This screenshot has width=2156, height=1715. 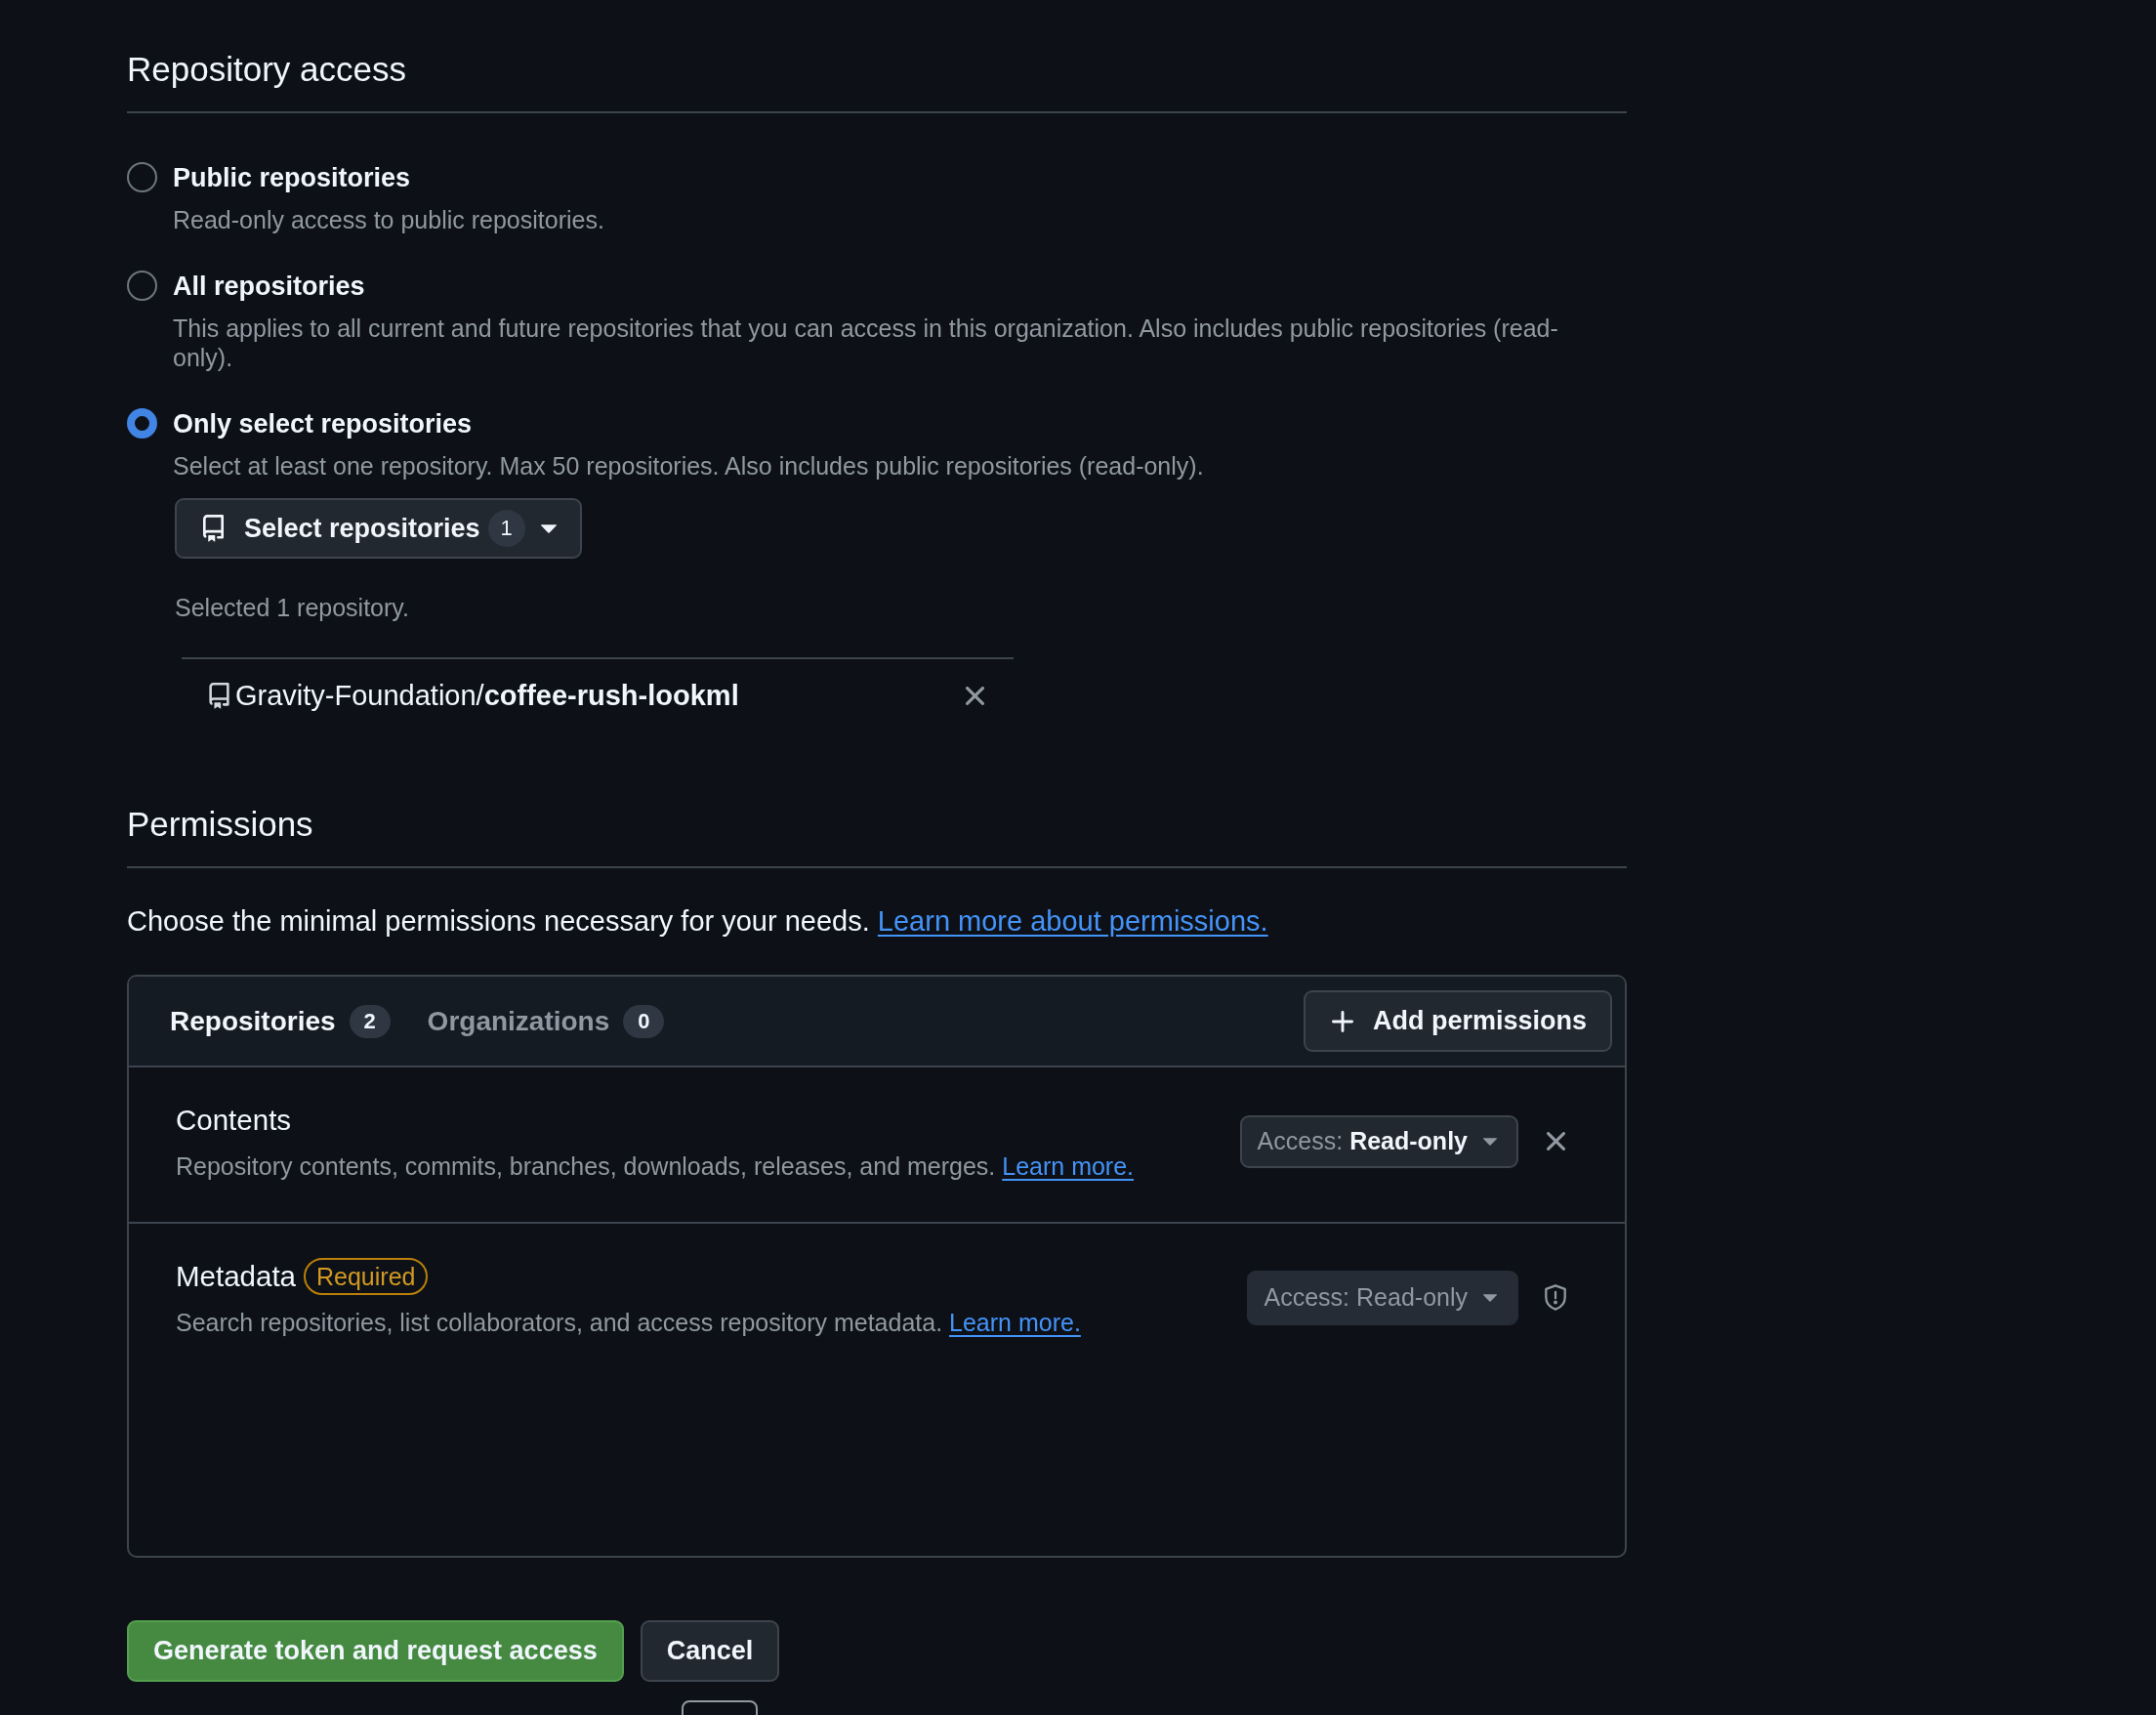 I want to click on section-heading: Repository access, so click(x=267, y=69).